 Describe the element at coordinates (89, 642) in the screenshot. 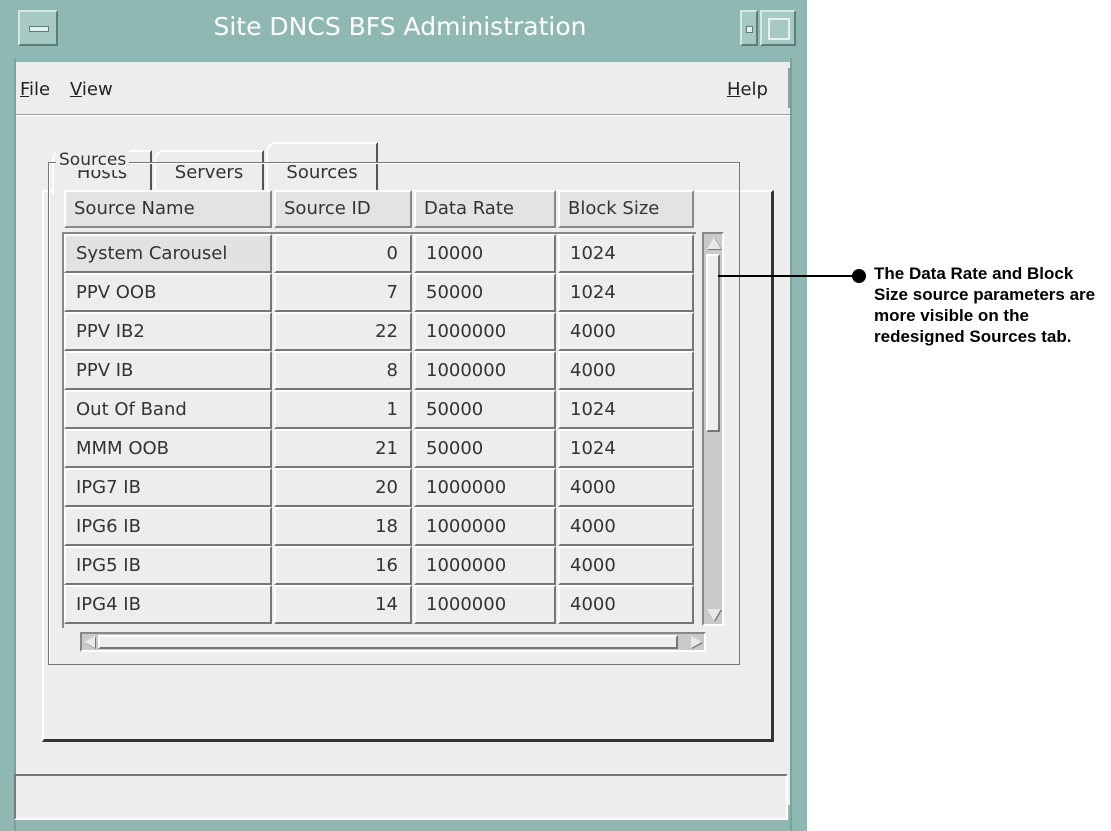

I see `scroll-left-arrow-icon` at that location.